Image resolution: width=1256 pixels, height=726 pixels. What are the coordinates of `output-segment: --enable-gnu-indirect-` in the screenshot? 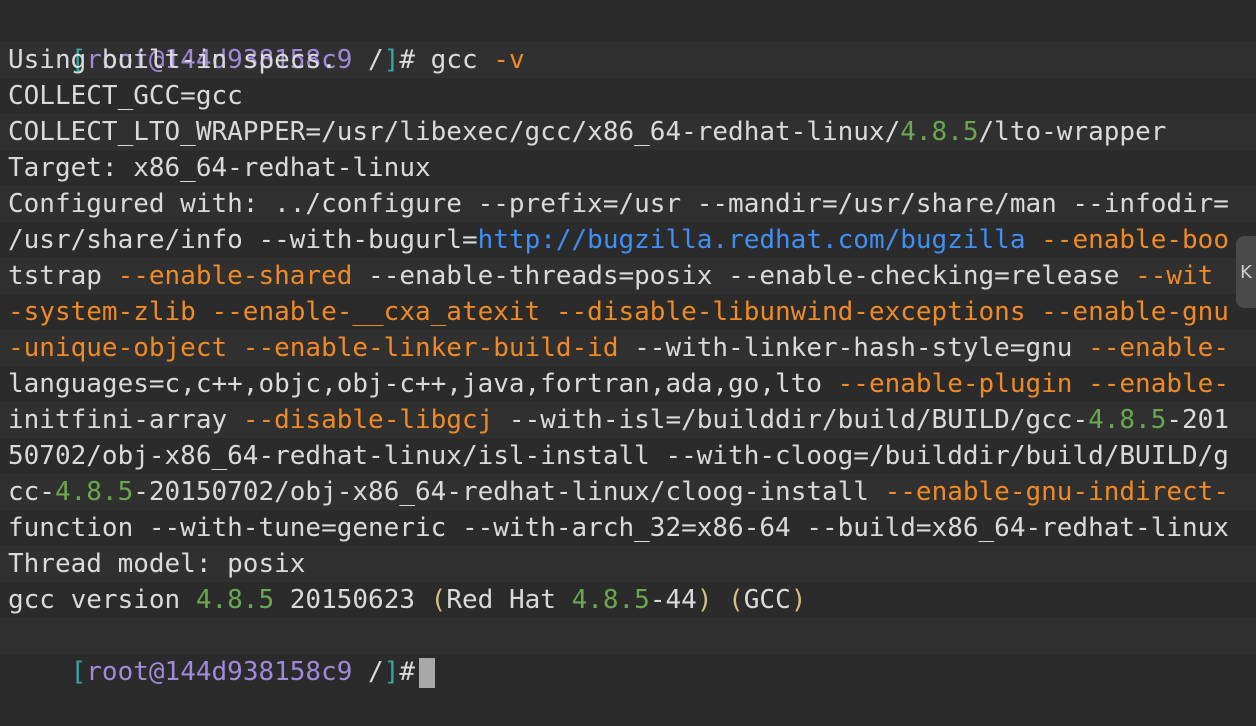 It's located at (1056, 492).